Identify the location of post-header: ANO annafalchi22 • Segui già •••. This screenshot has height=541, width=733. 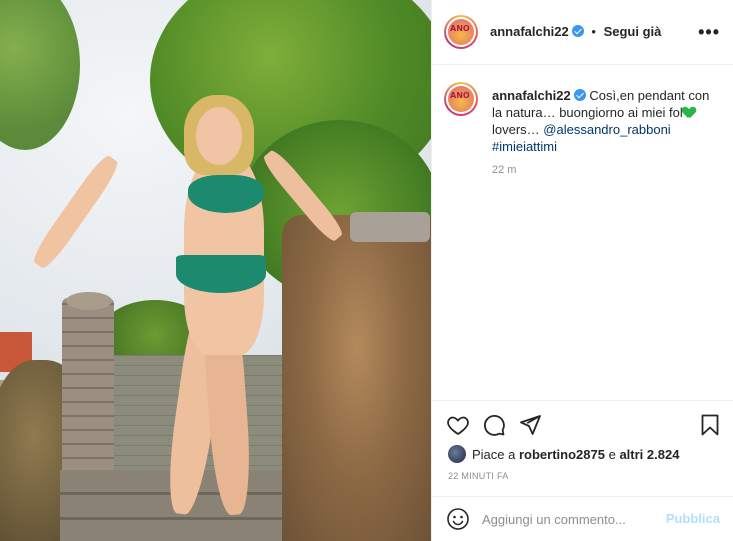
(582, 32).